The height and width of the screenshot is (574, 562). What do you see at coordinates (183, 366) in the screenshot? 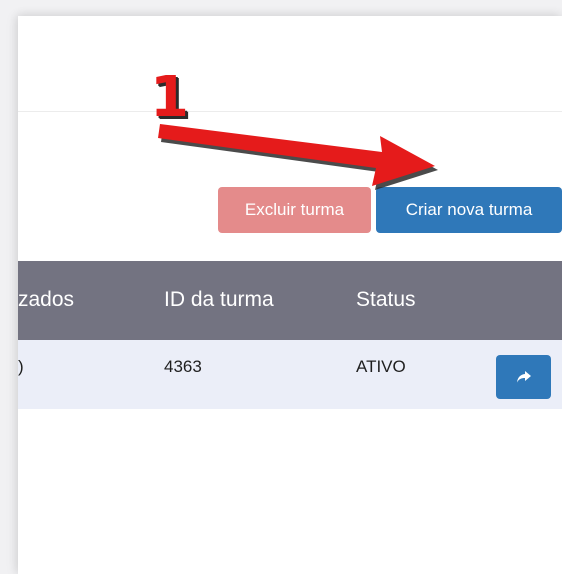
I see `class-id-cell: 4363` at bounding box center [183, 366].